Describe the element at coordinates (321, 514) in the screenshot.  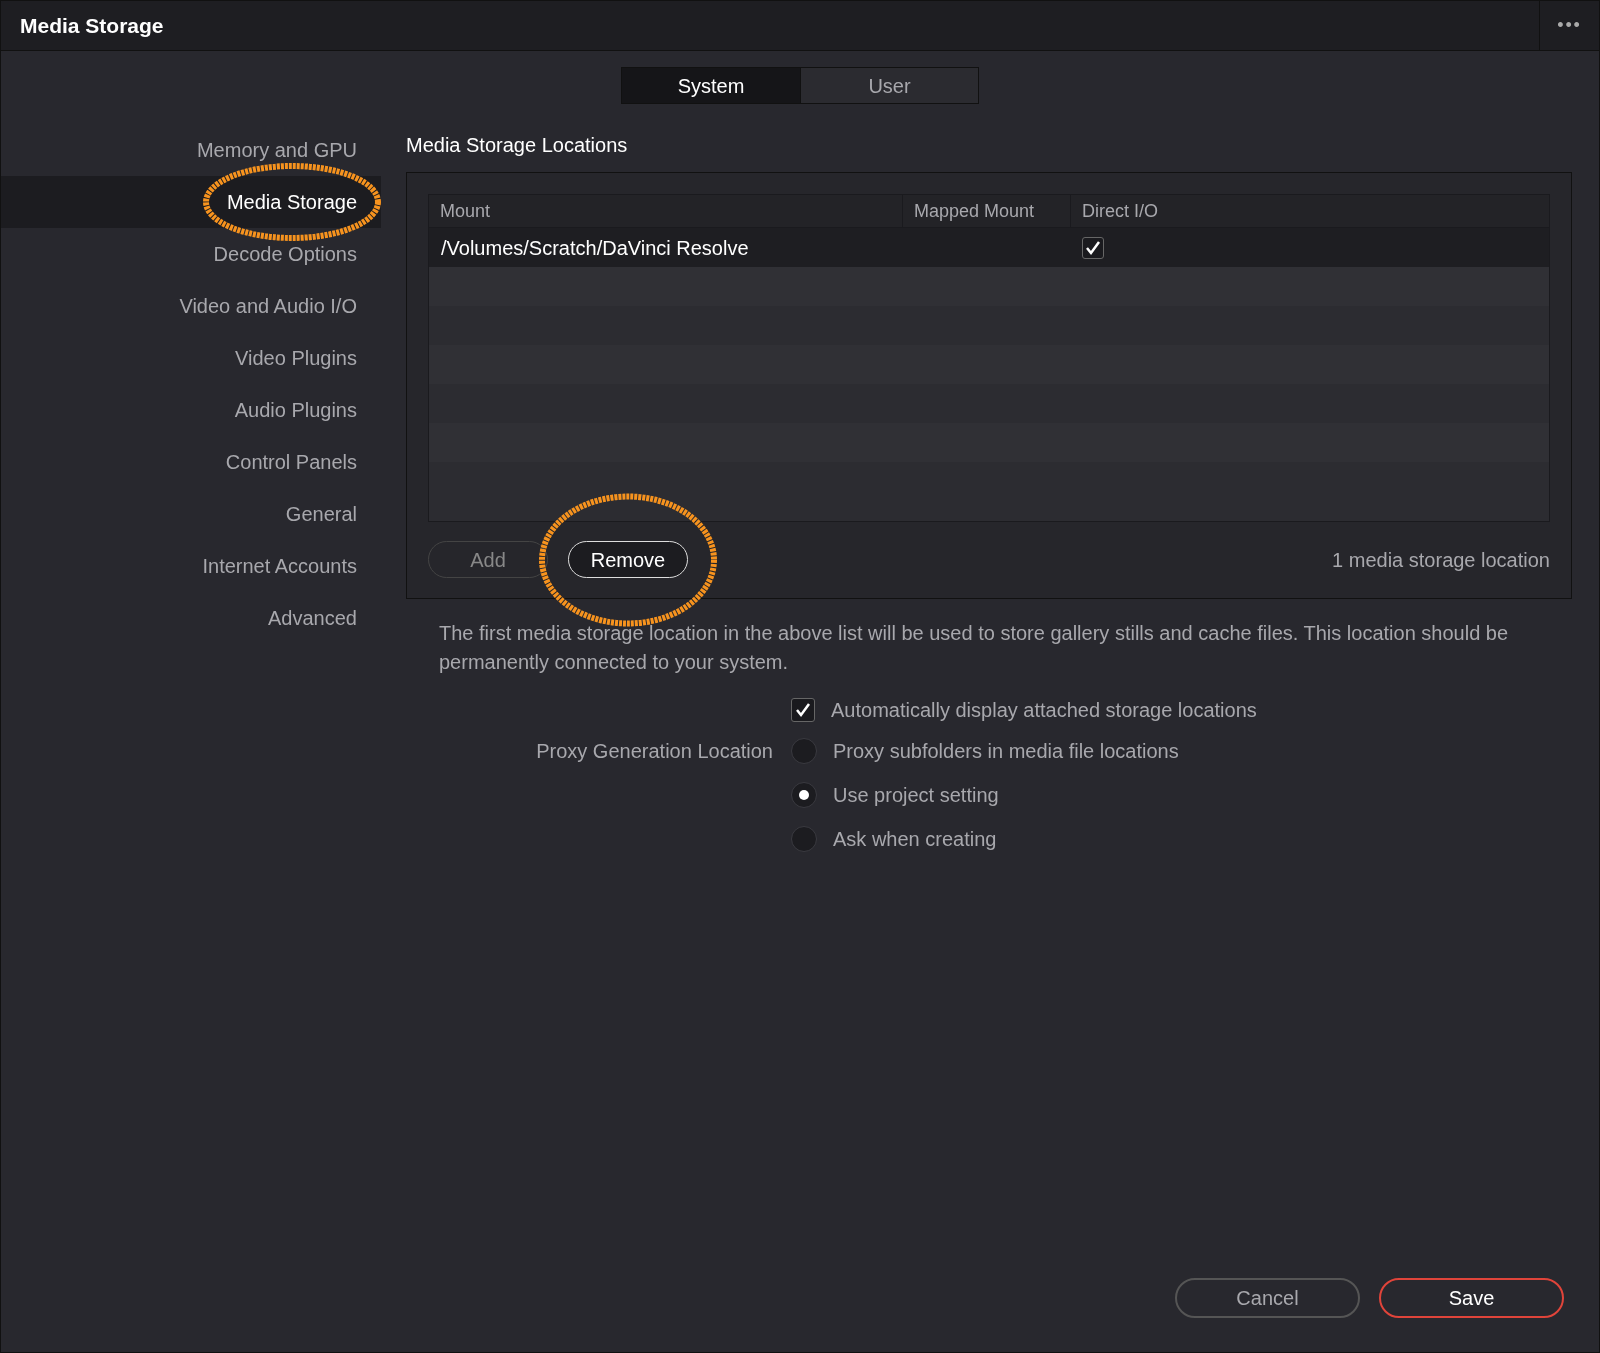
I see `sidebar-item: General` at that location.